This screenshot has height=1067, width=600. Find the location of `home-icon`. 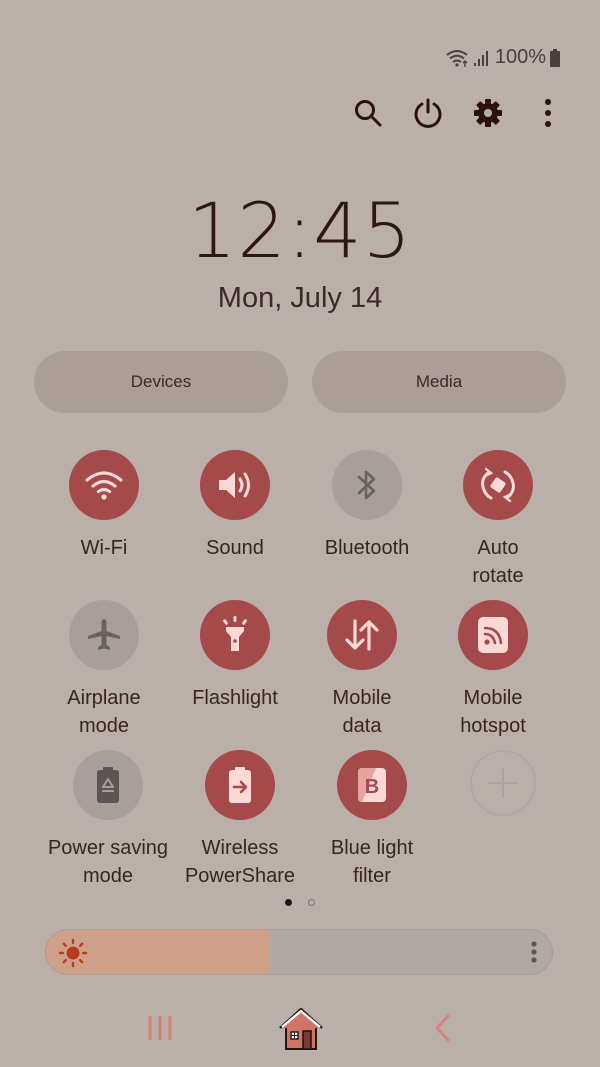

home-icon is located at coordinates (301, 1028).